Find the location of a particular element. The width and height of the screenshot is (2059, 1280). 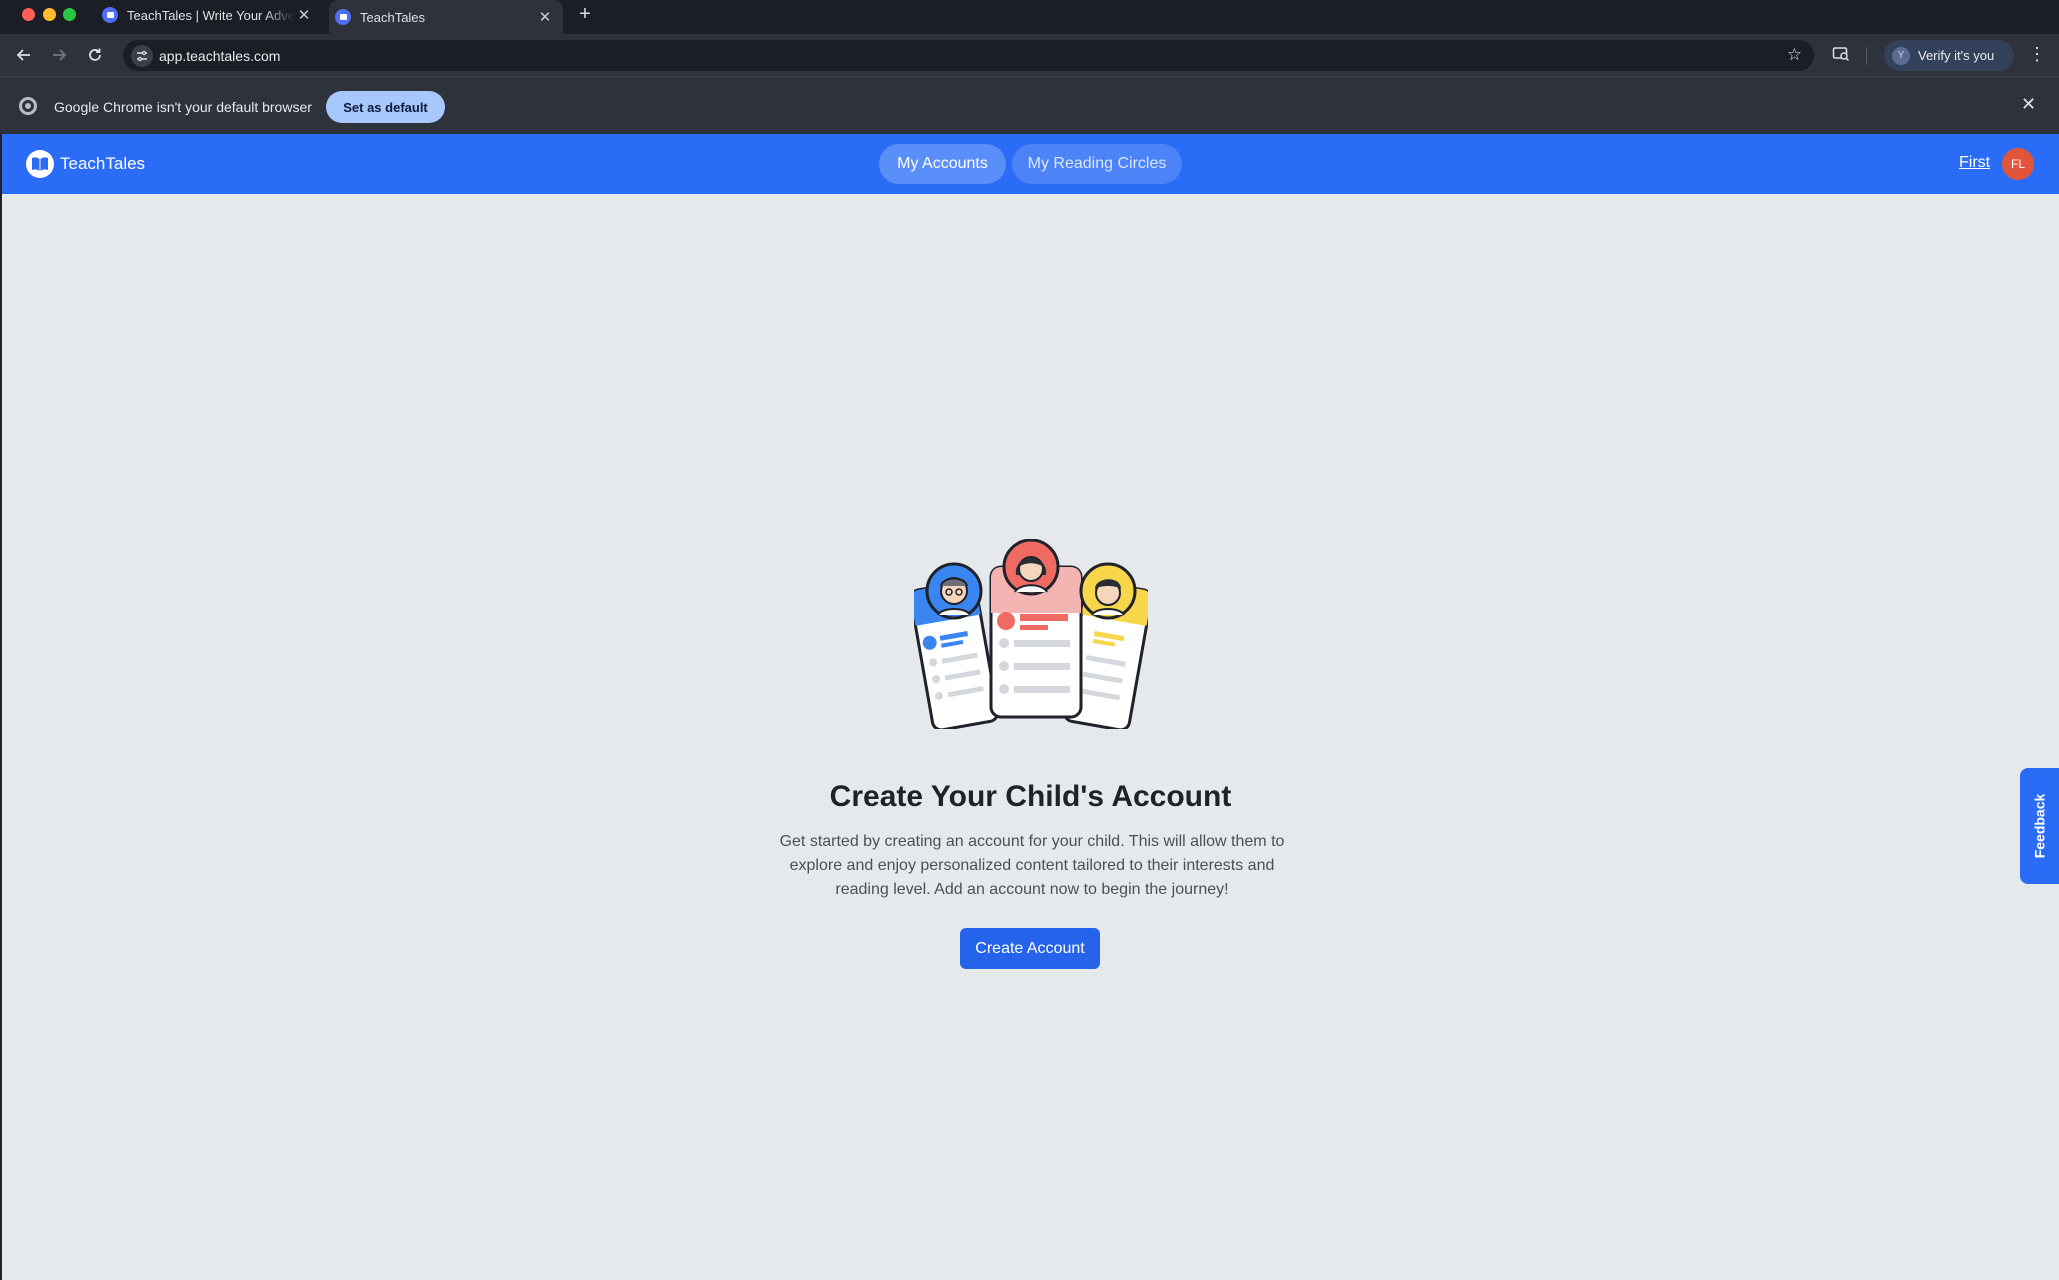

infobar-message: Google Chrome isn't your default browser is located at coordinates (183, 107).